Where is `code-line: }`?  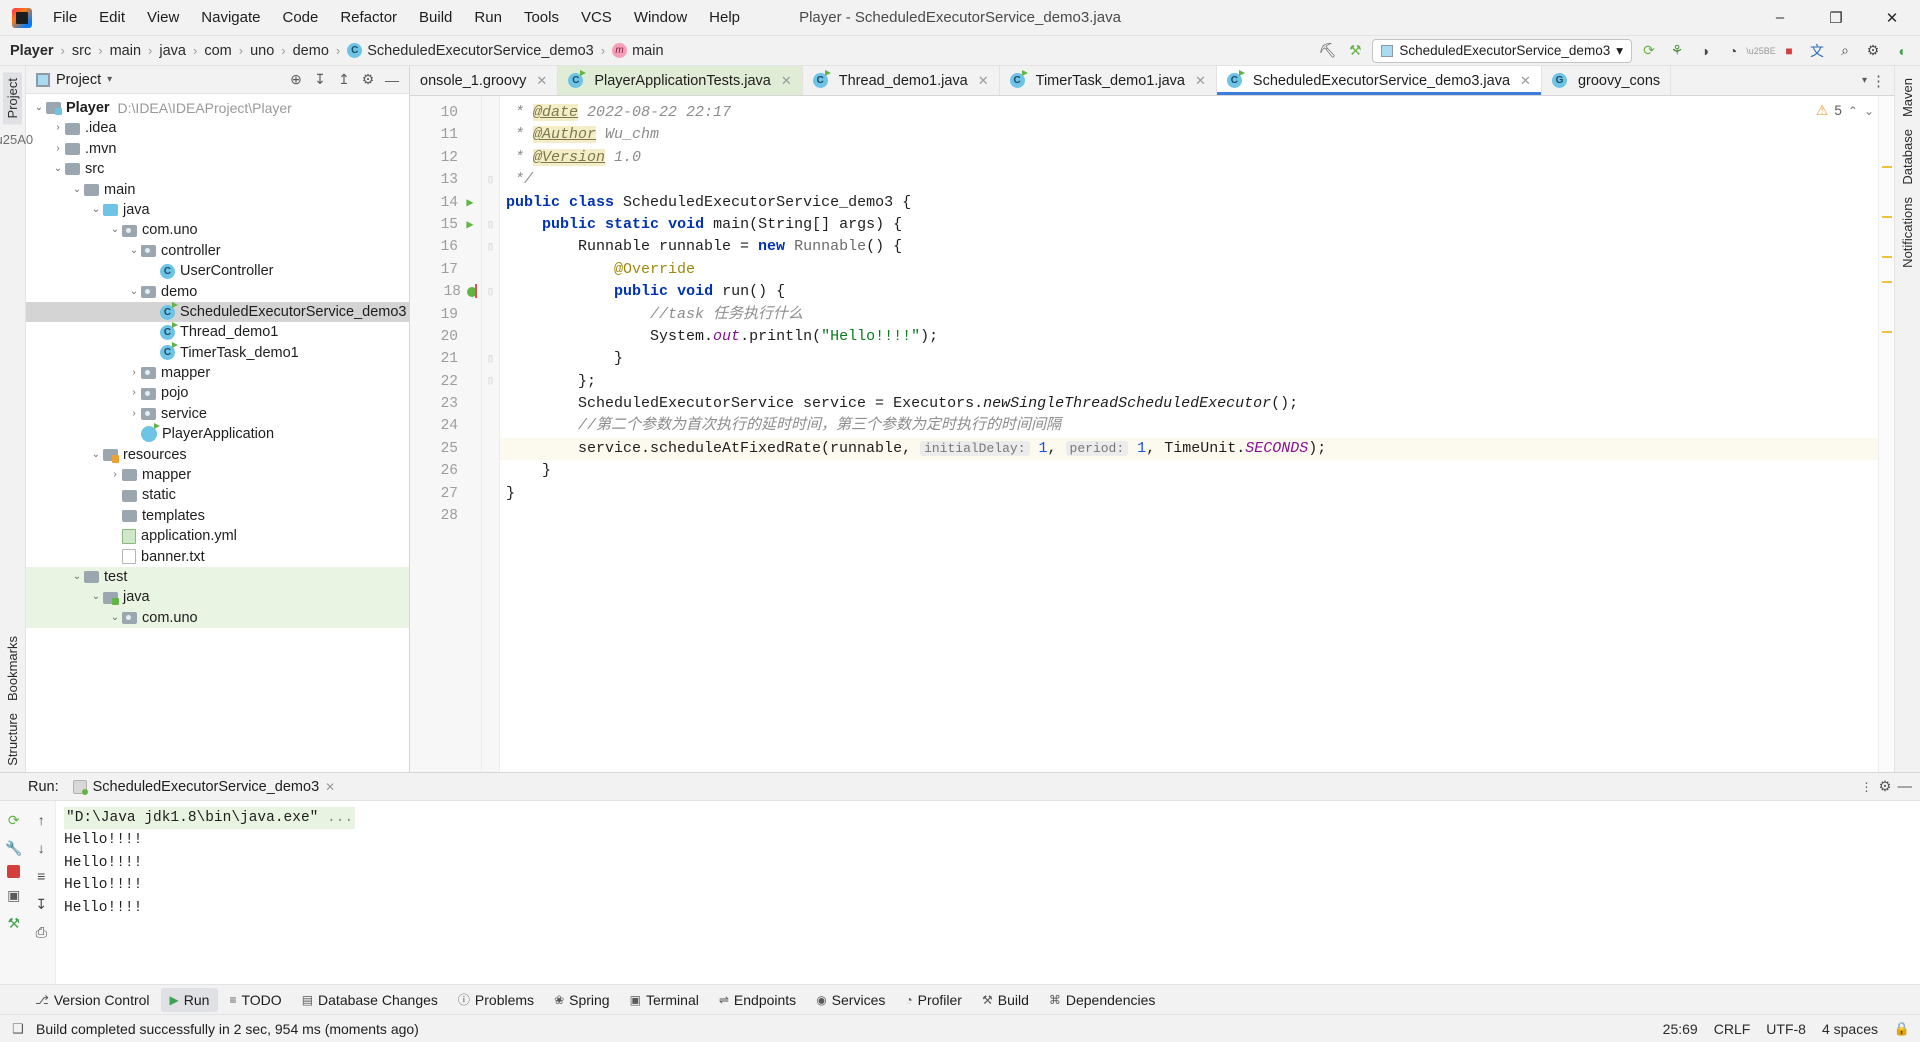
code-line: } is located at coordinates (1189, 471).